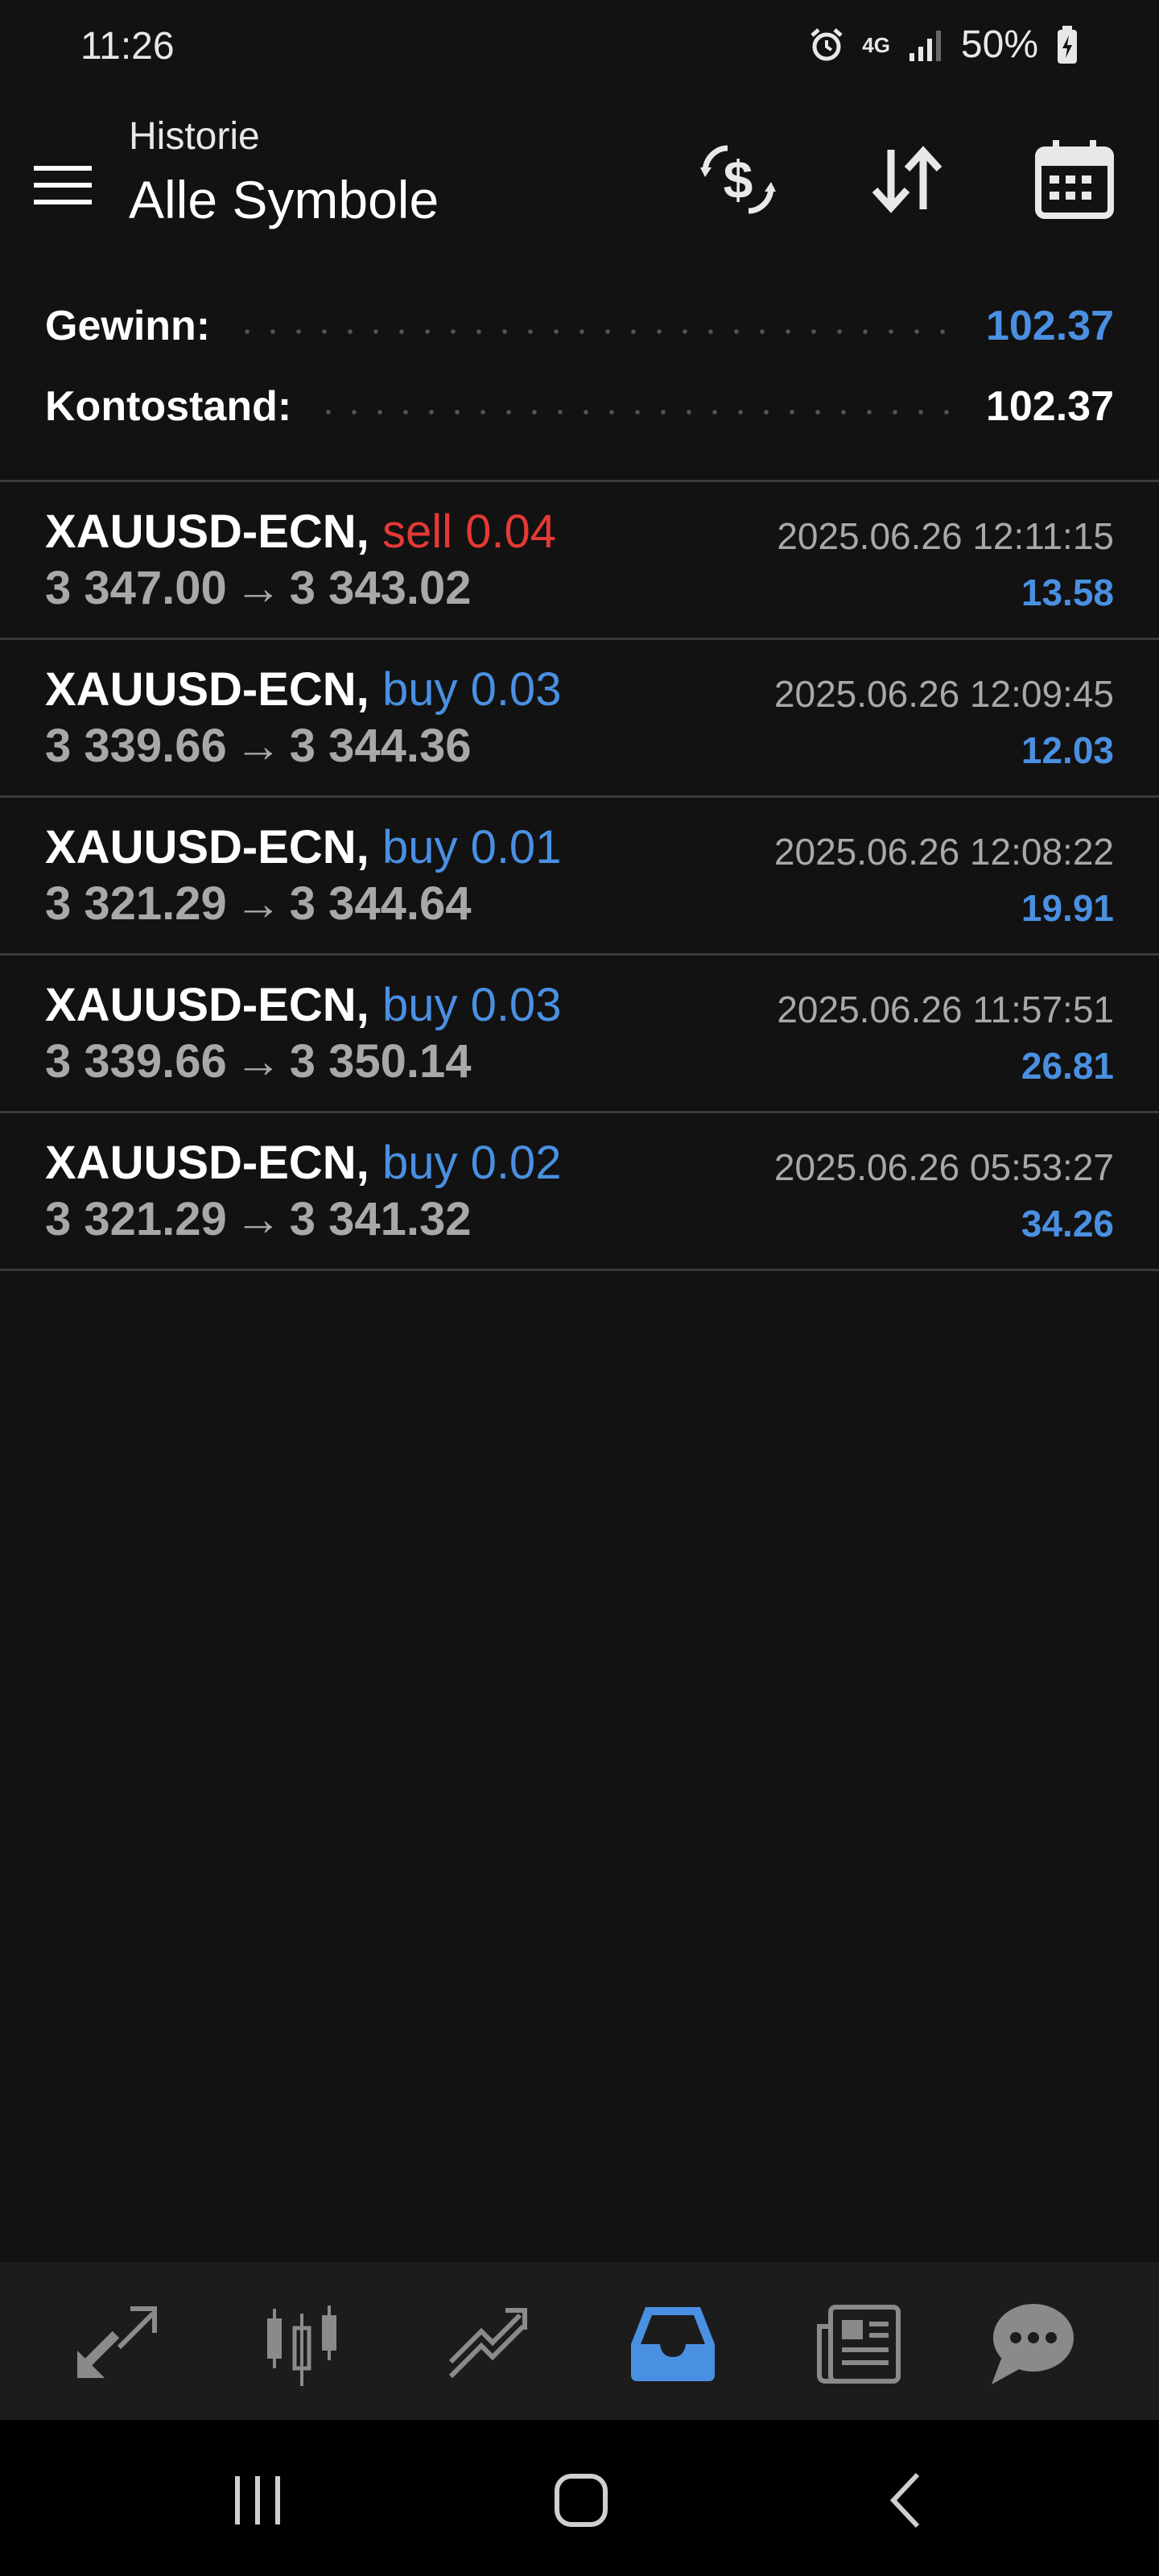 The height and width of the screenshot is (2576, 1159). I want to click on trade-profit: 34.26, so click(1067, 1224).